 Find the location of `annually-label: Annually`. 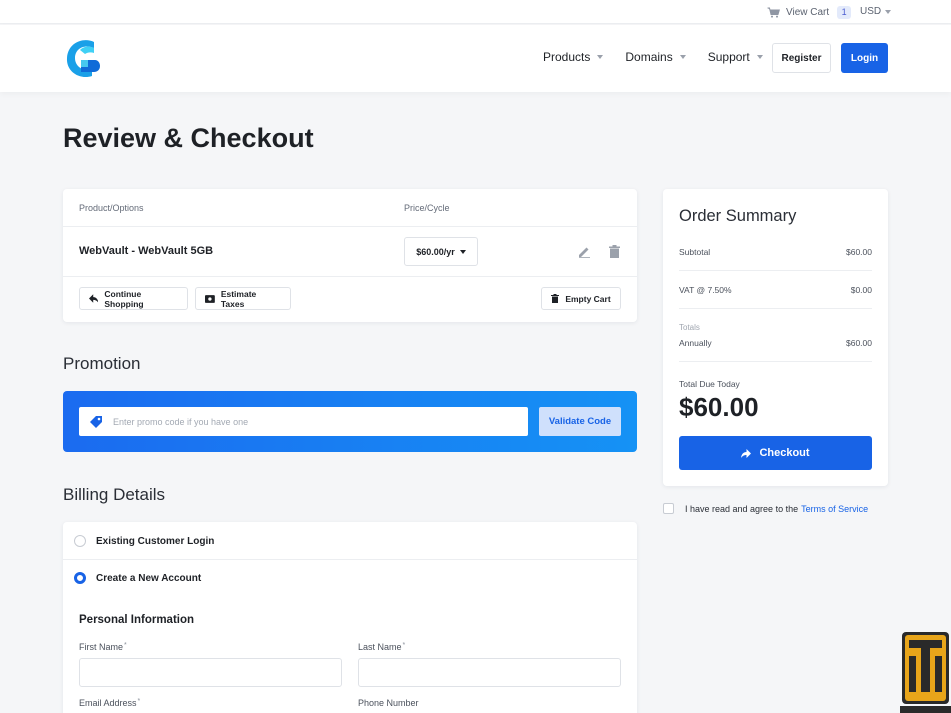

annually-label: Annually is located at coordinates (695, 343).